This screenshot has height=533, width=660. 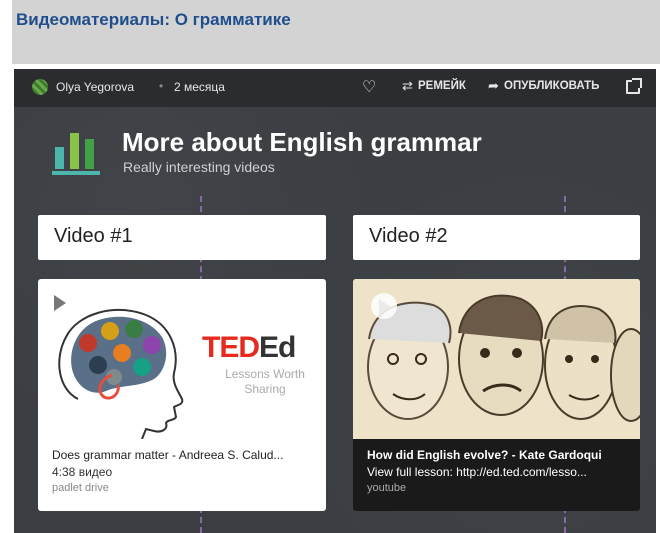 What do you see at coordinates (95, 87) in the screenshot?
I see `author-name: Olya Yegorova` at bounding box center [95, 87].